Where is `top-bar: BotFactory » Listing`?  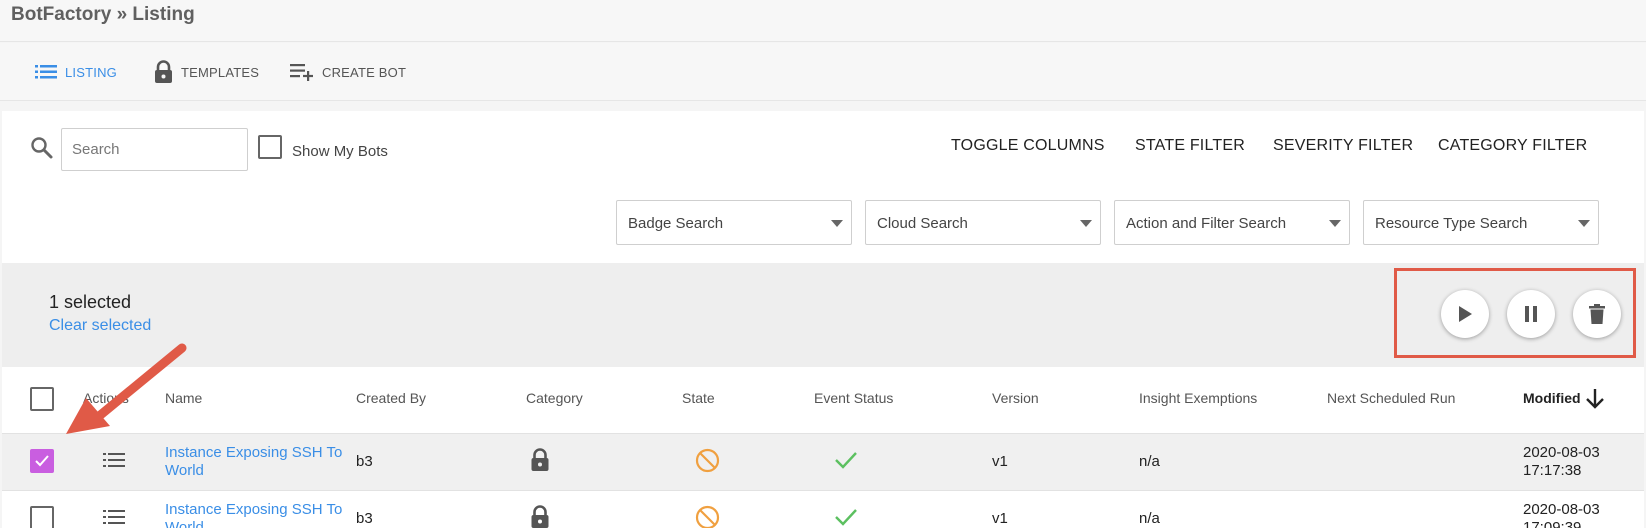
top-bar: BotFactory » Listing is located at coordinates (823, 21).